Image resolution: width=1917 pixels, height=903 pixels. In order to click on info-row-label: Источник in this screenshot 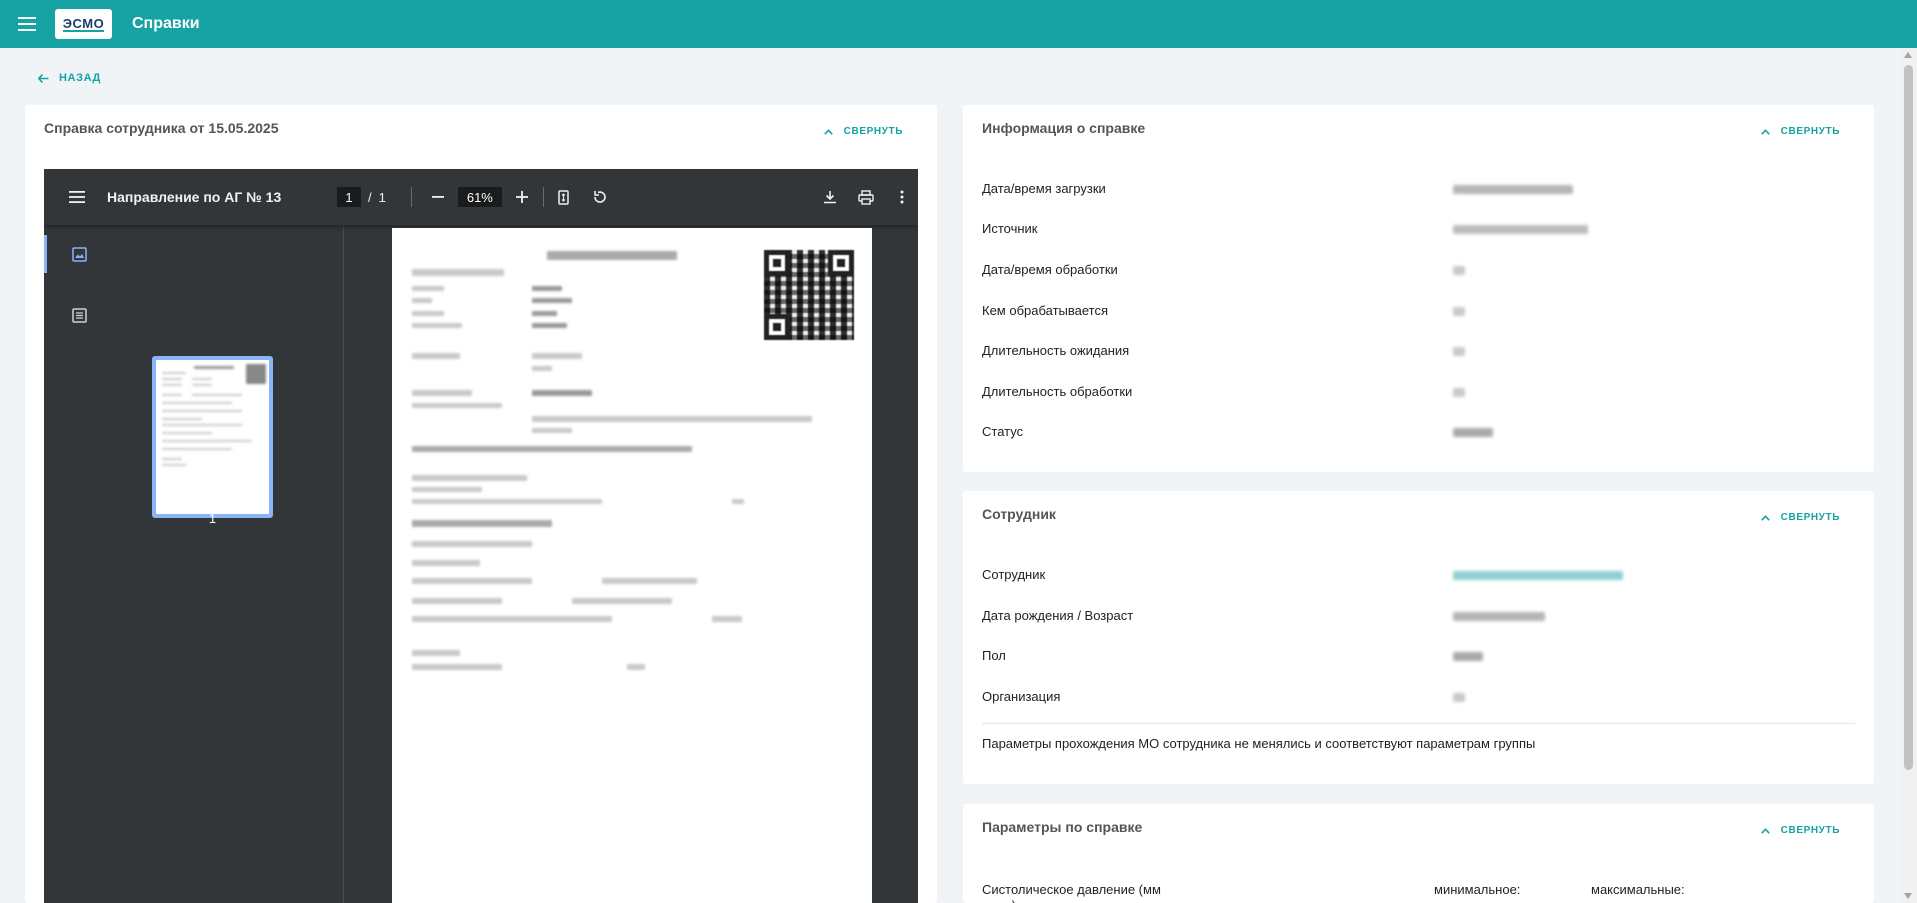, I will do `click(1010, 228)`.